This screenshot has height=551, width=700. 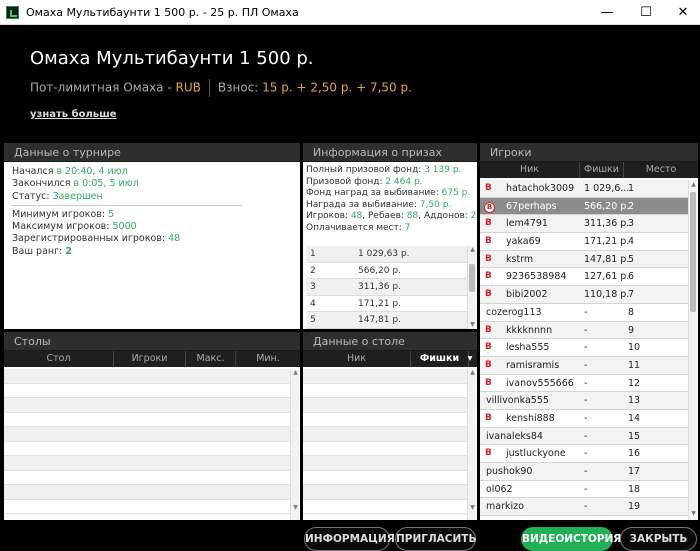 I want to click on player-row: Bhatachok3009 1 029,6... 1, so click(x=584, y=189).